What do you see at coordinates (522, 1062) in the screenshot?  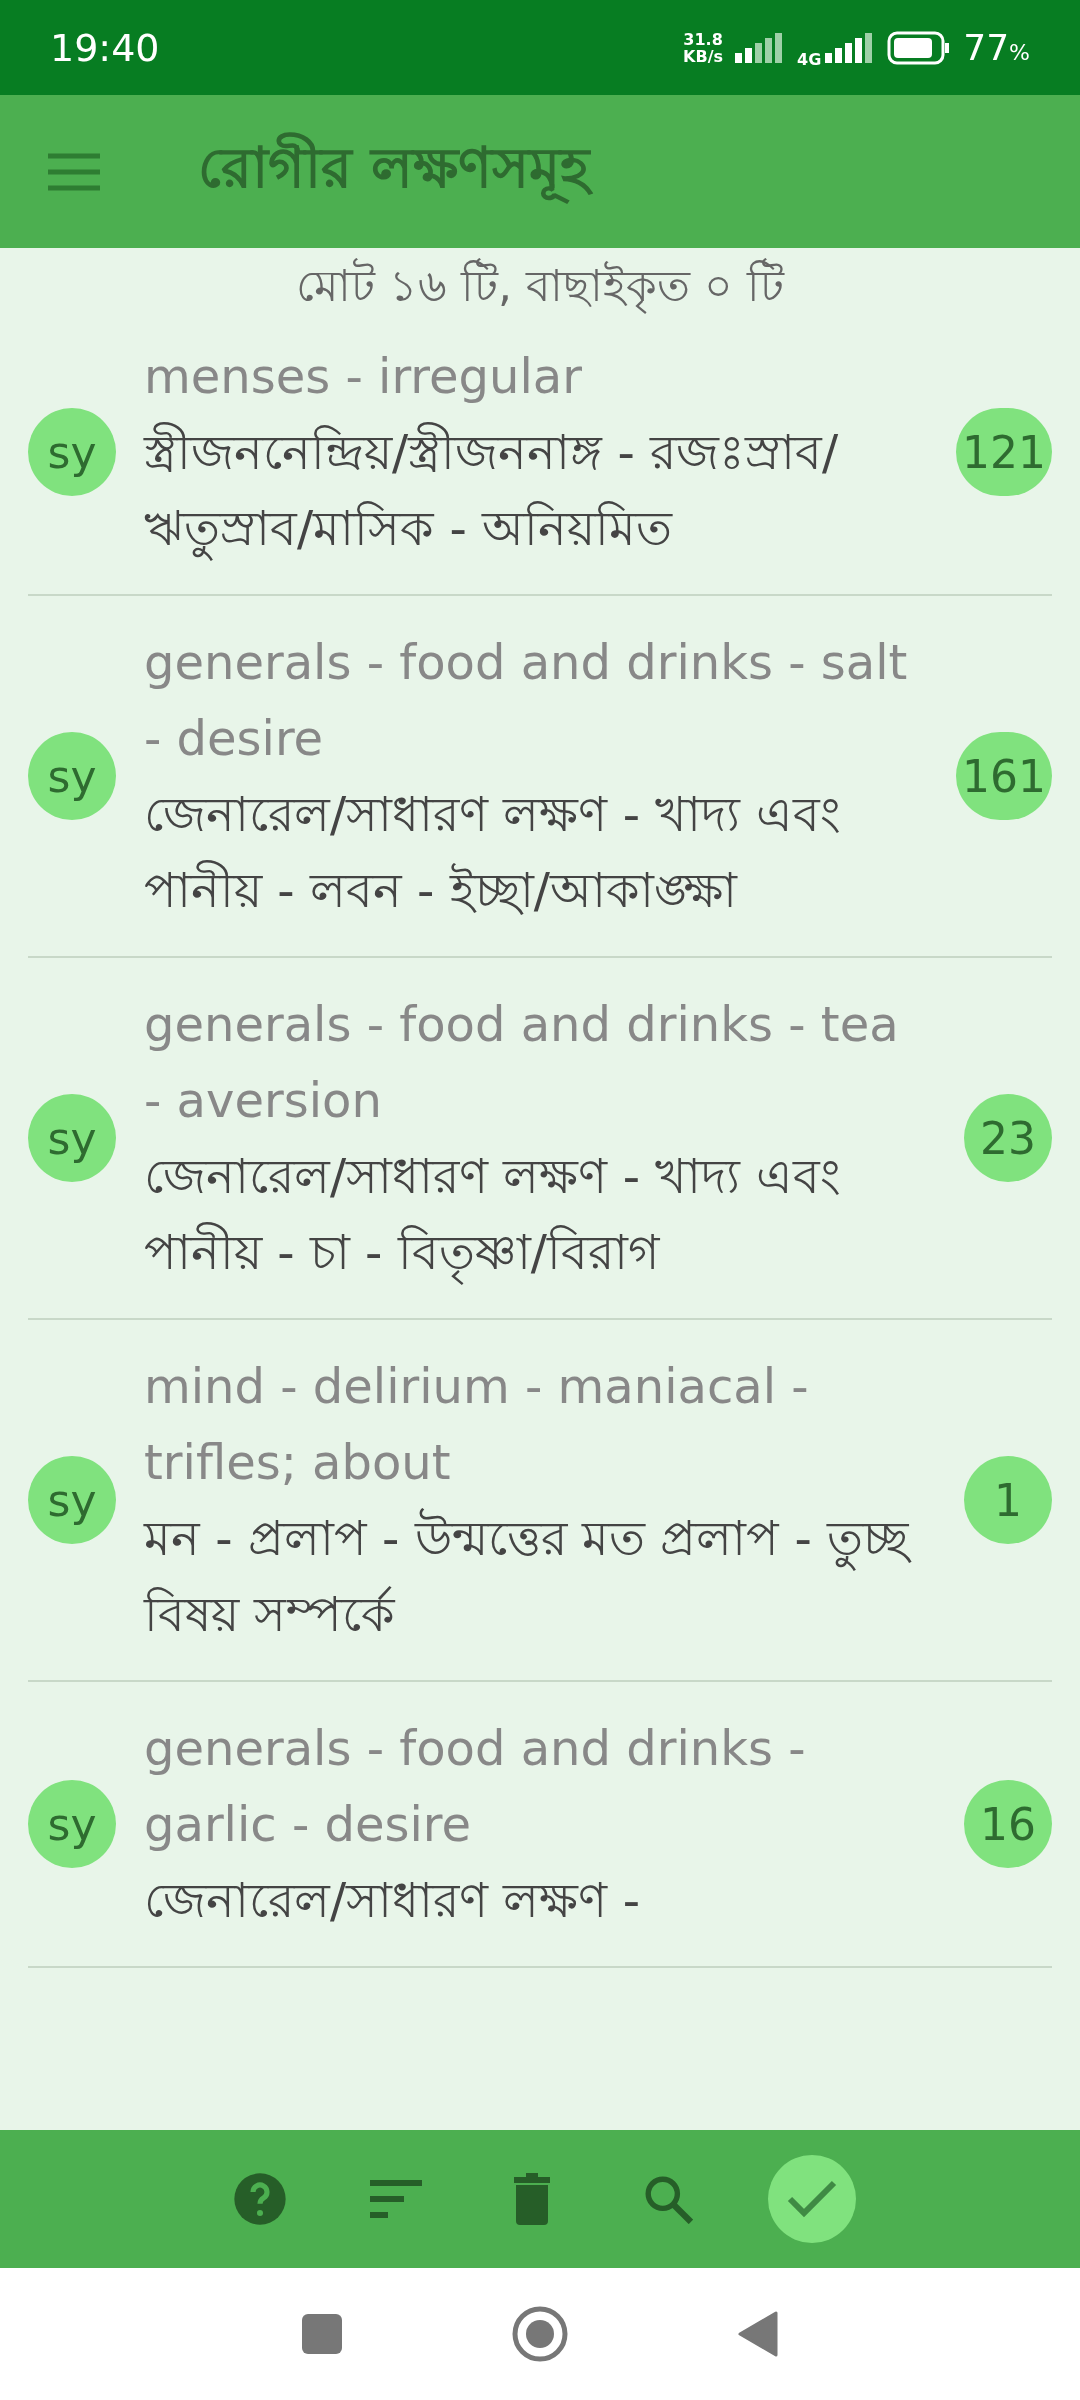 I see `symptom-english: generals - food and drinks - tea - aversion` at bounding box center [522, 1062].